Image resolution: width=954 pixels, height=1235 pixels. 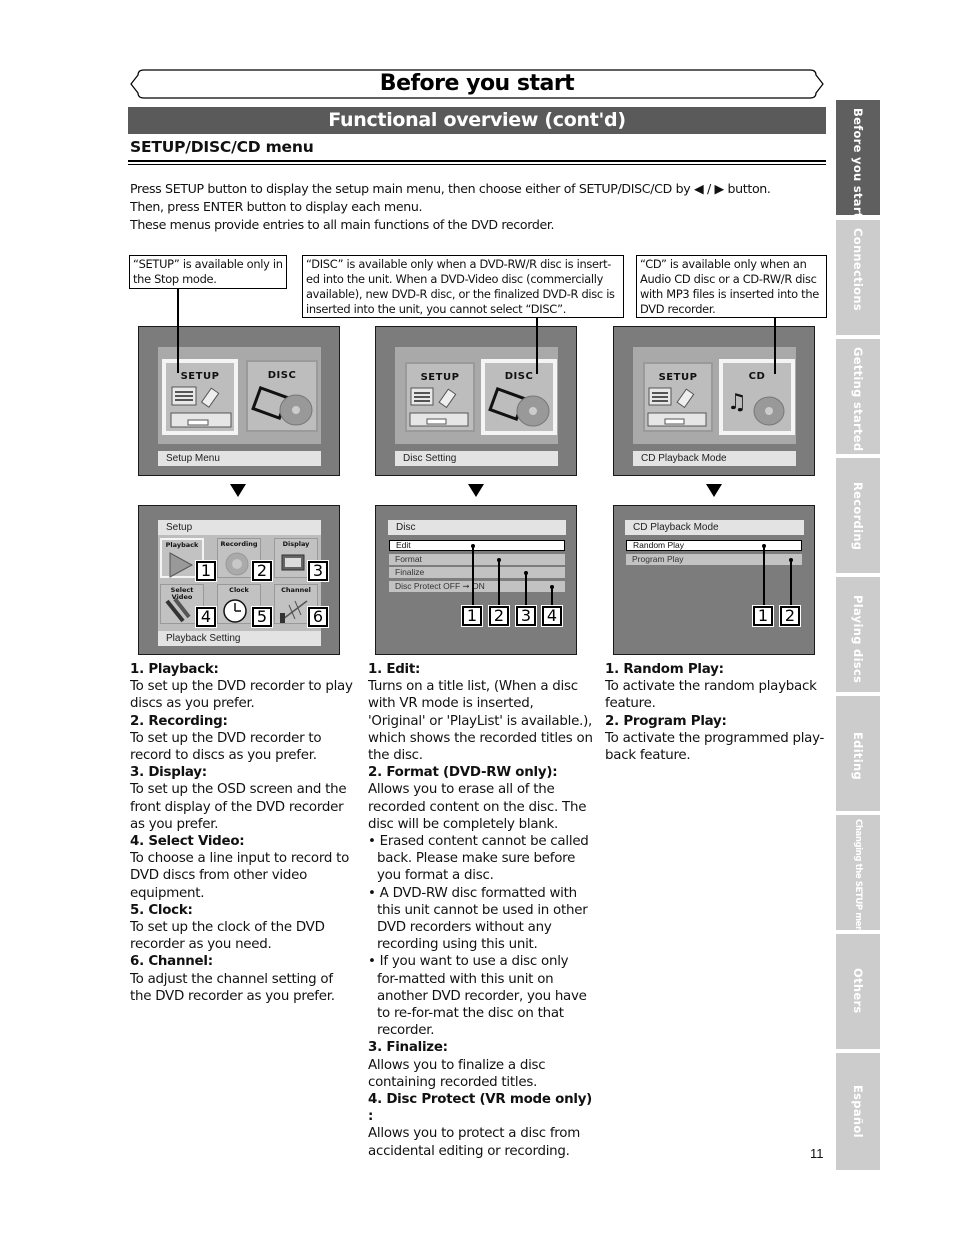 What do you see at coordinates (408, 1048) in the screenshot?
I see `desc-heading: 3. Finalize:` at bounding box center [408, 1048].